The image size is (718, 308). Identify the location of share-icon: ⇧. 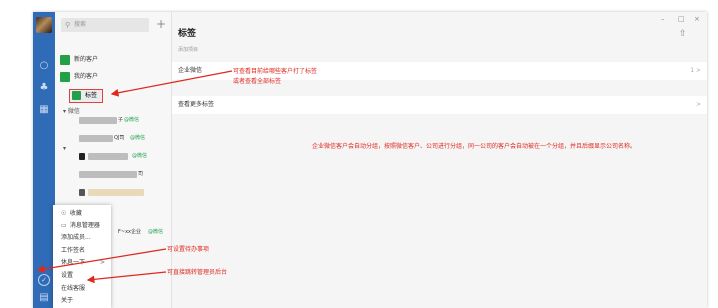
(683, 34).